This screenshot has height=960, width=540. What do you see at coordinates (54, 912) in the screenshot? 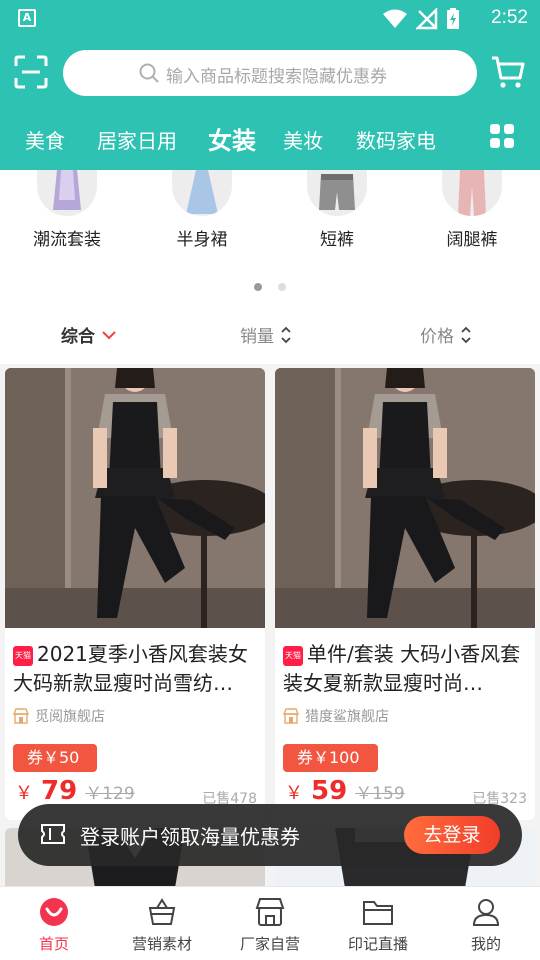
I see `home-smile-icon` at bounding box center [54, 912].